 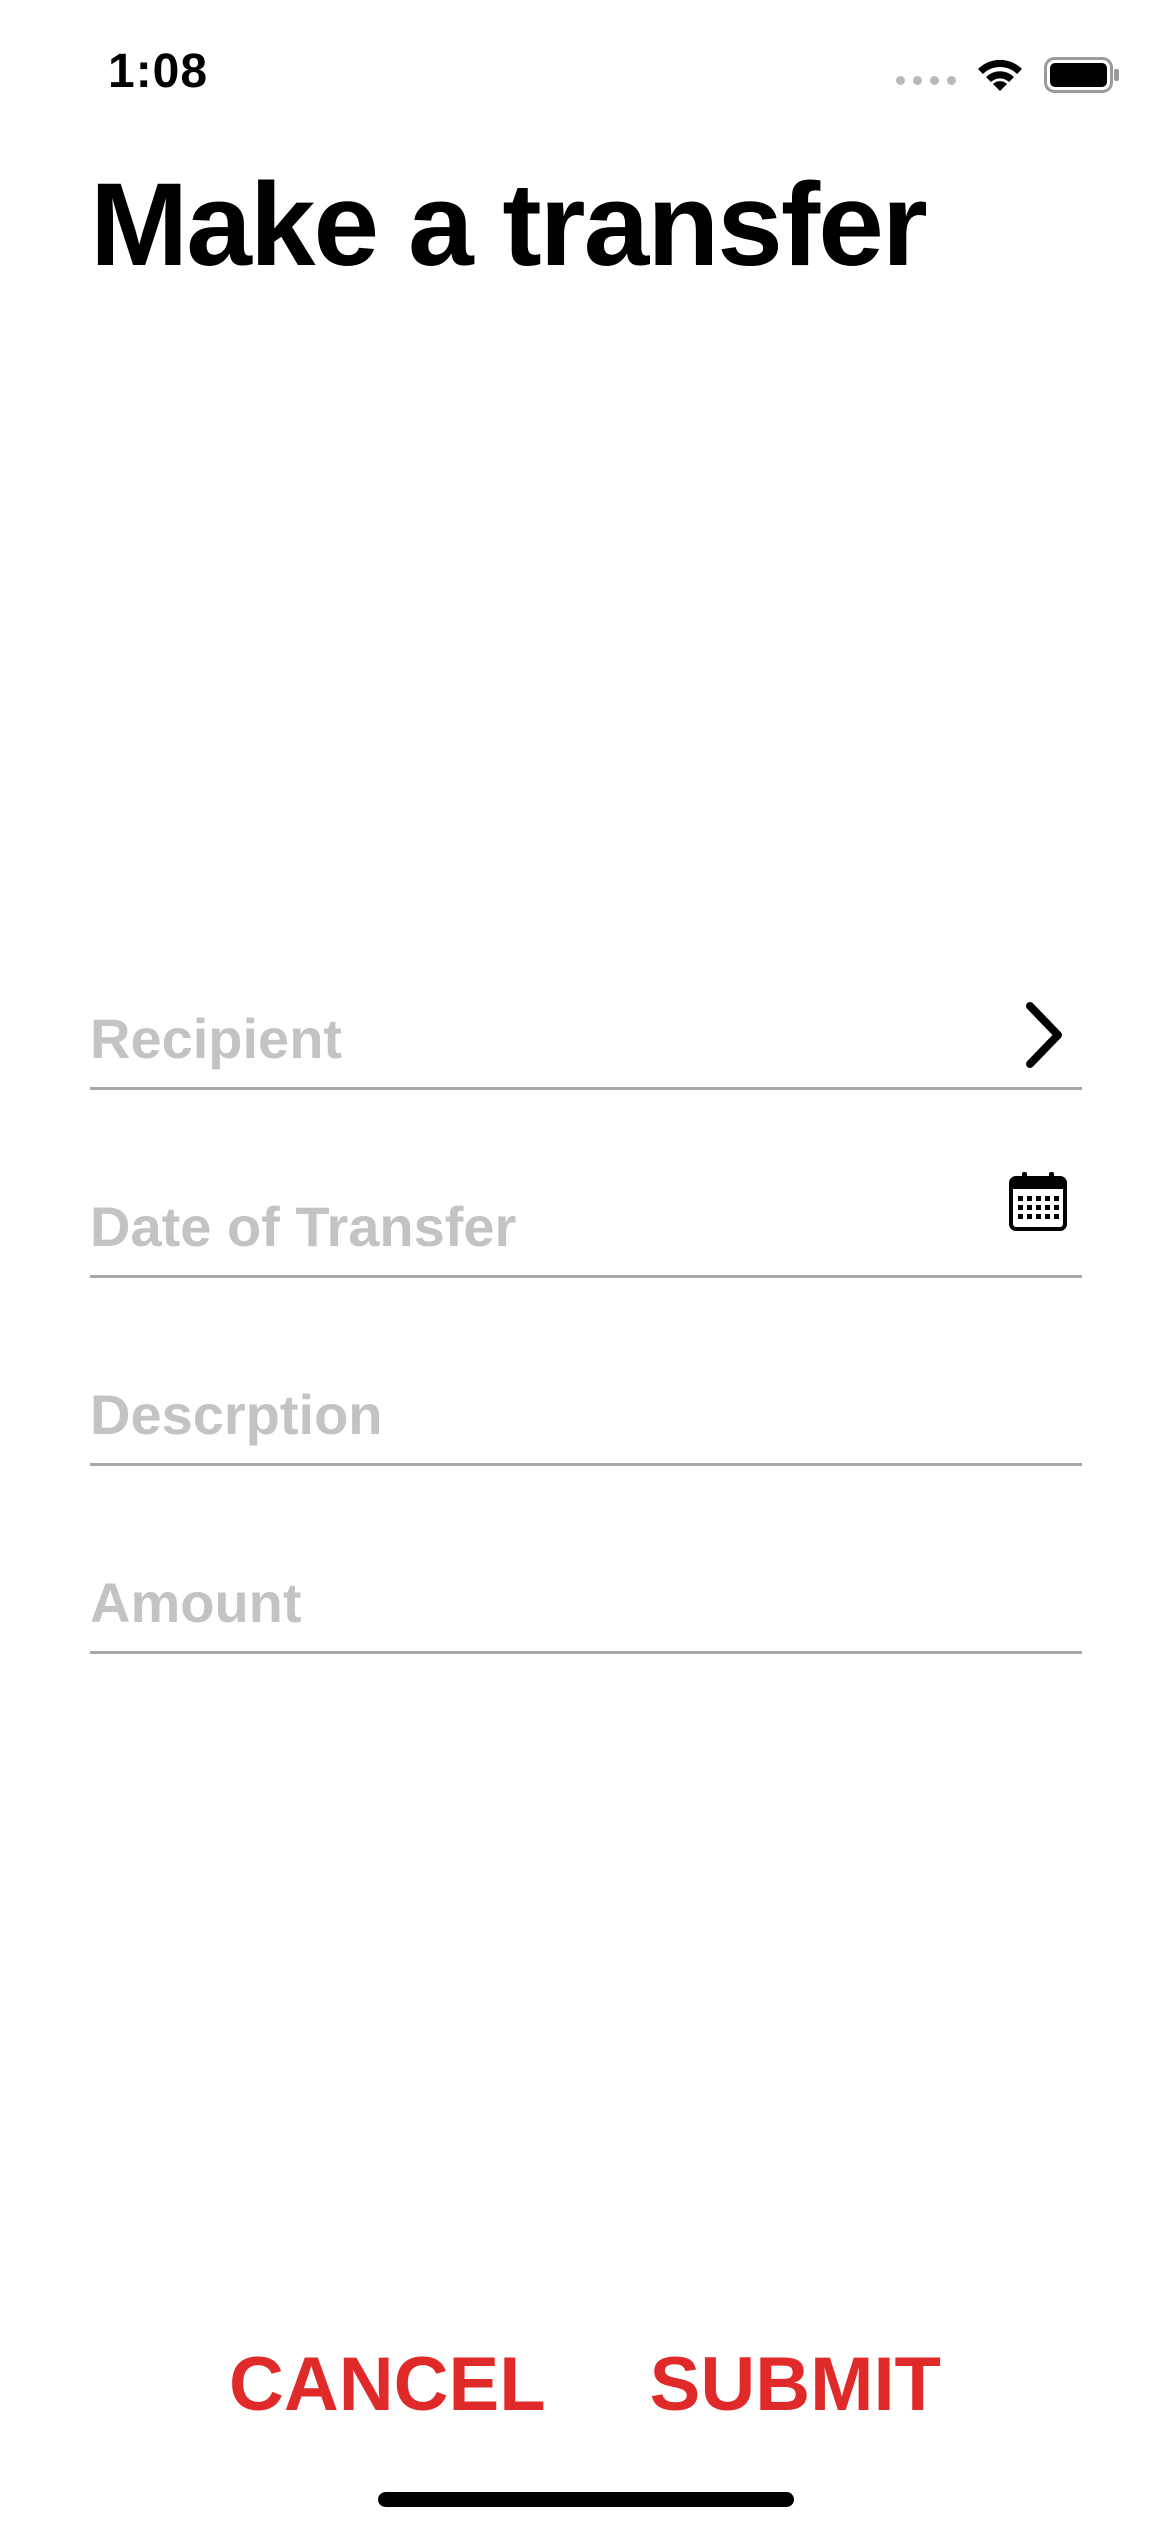 I want to click on signal-dots-icon, so click(x=926, y=75).